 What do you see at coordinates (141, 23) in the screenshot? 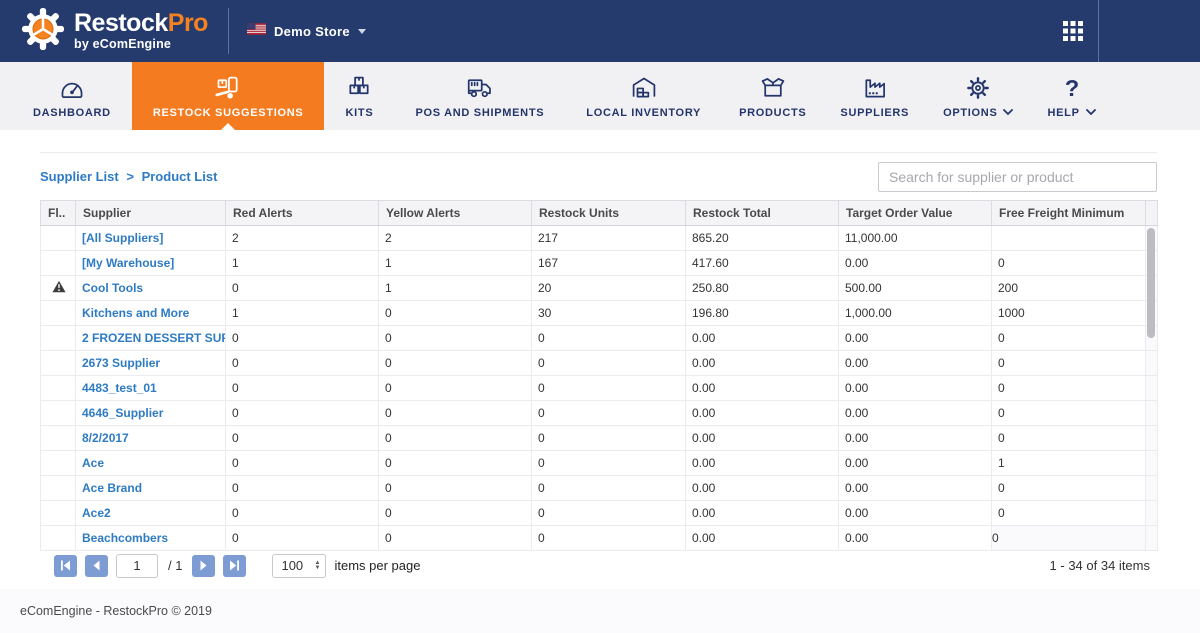
I see `brand-name: RestockPro` at bounding box center [141, 23].